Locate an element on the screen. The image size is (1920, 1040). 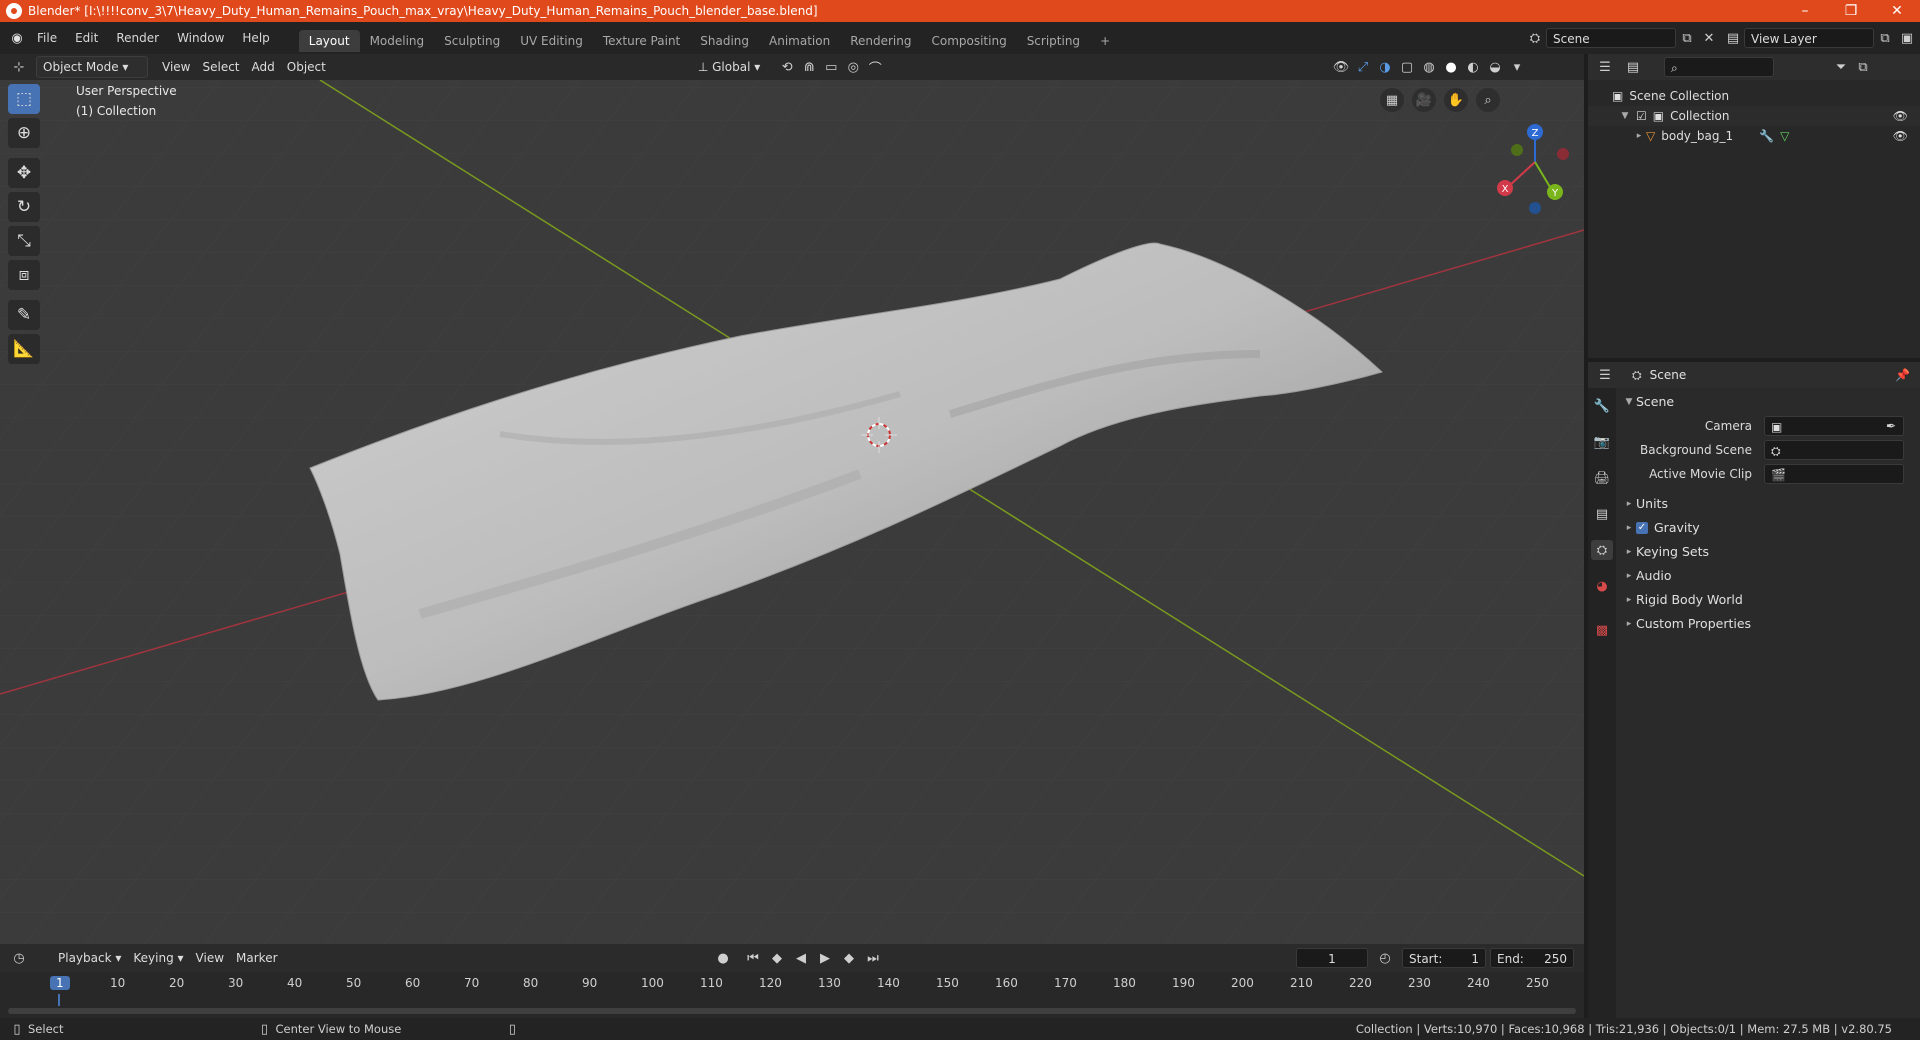
tab-uv-editing: UV Editing is located at coordinates (551, 41).